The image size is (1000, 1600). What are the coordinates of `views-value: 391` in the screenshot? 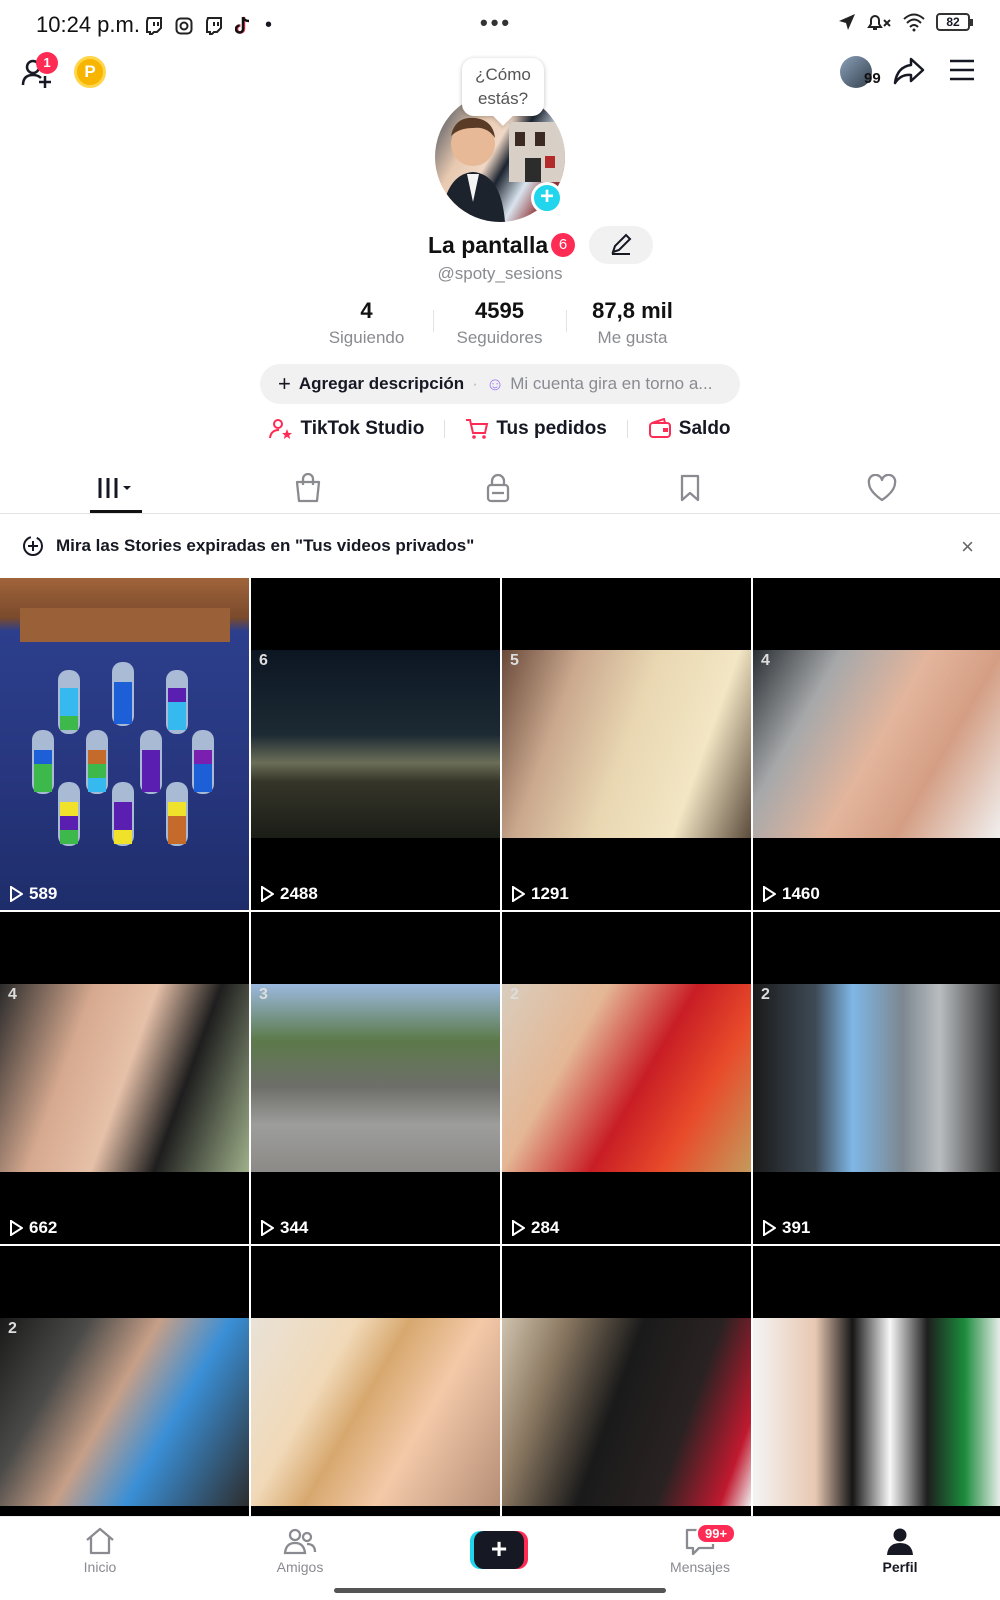 It's located at (796, 1227).